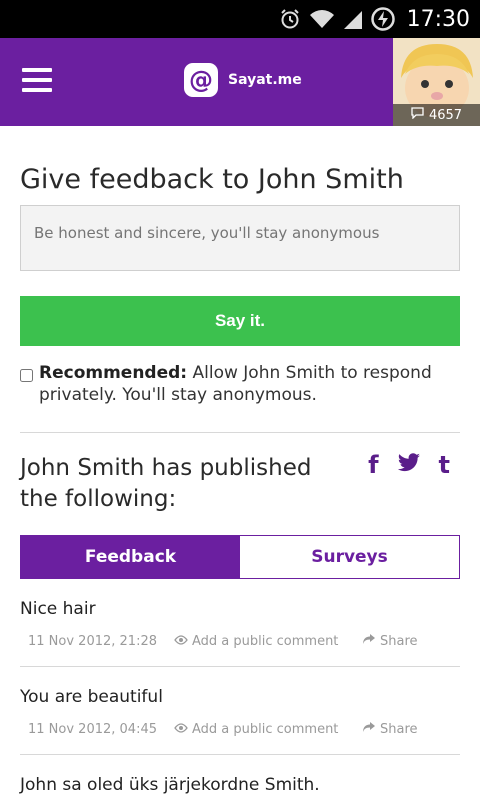  I want to click on published-title: John Smith has published the following:, so click(166, 483).